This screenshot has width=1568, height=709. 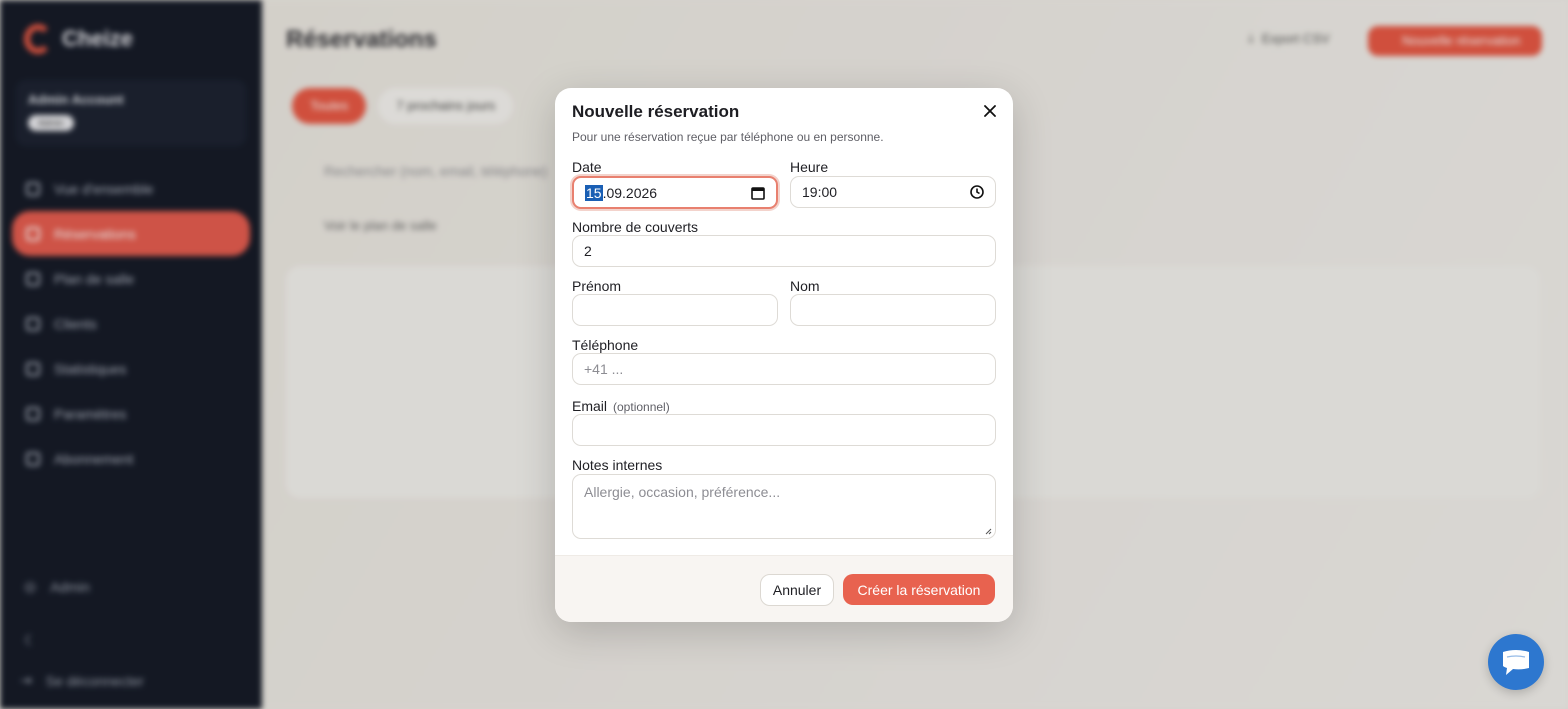 I want to click on first-name-input, so click(x=675, y=310).